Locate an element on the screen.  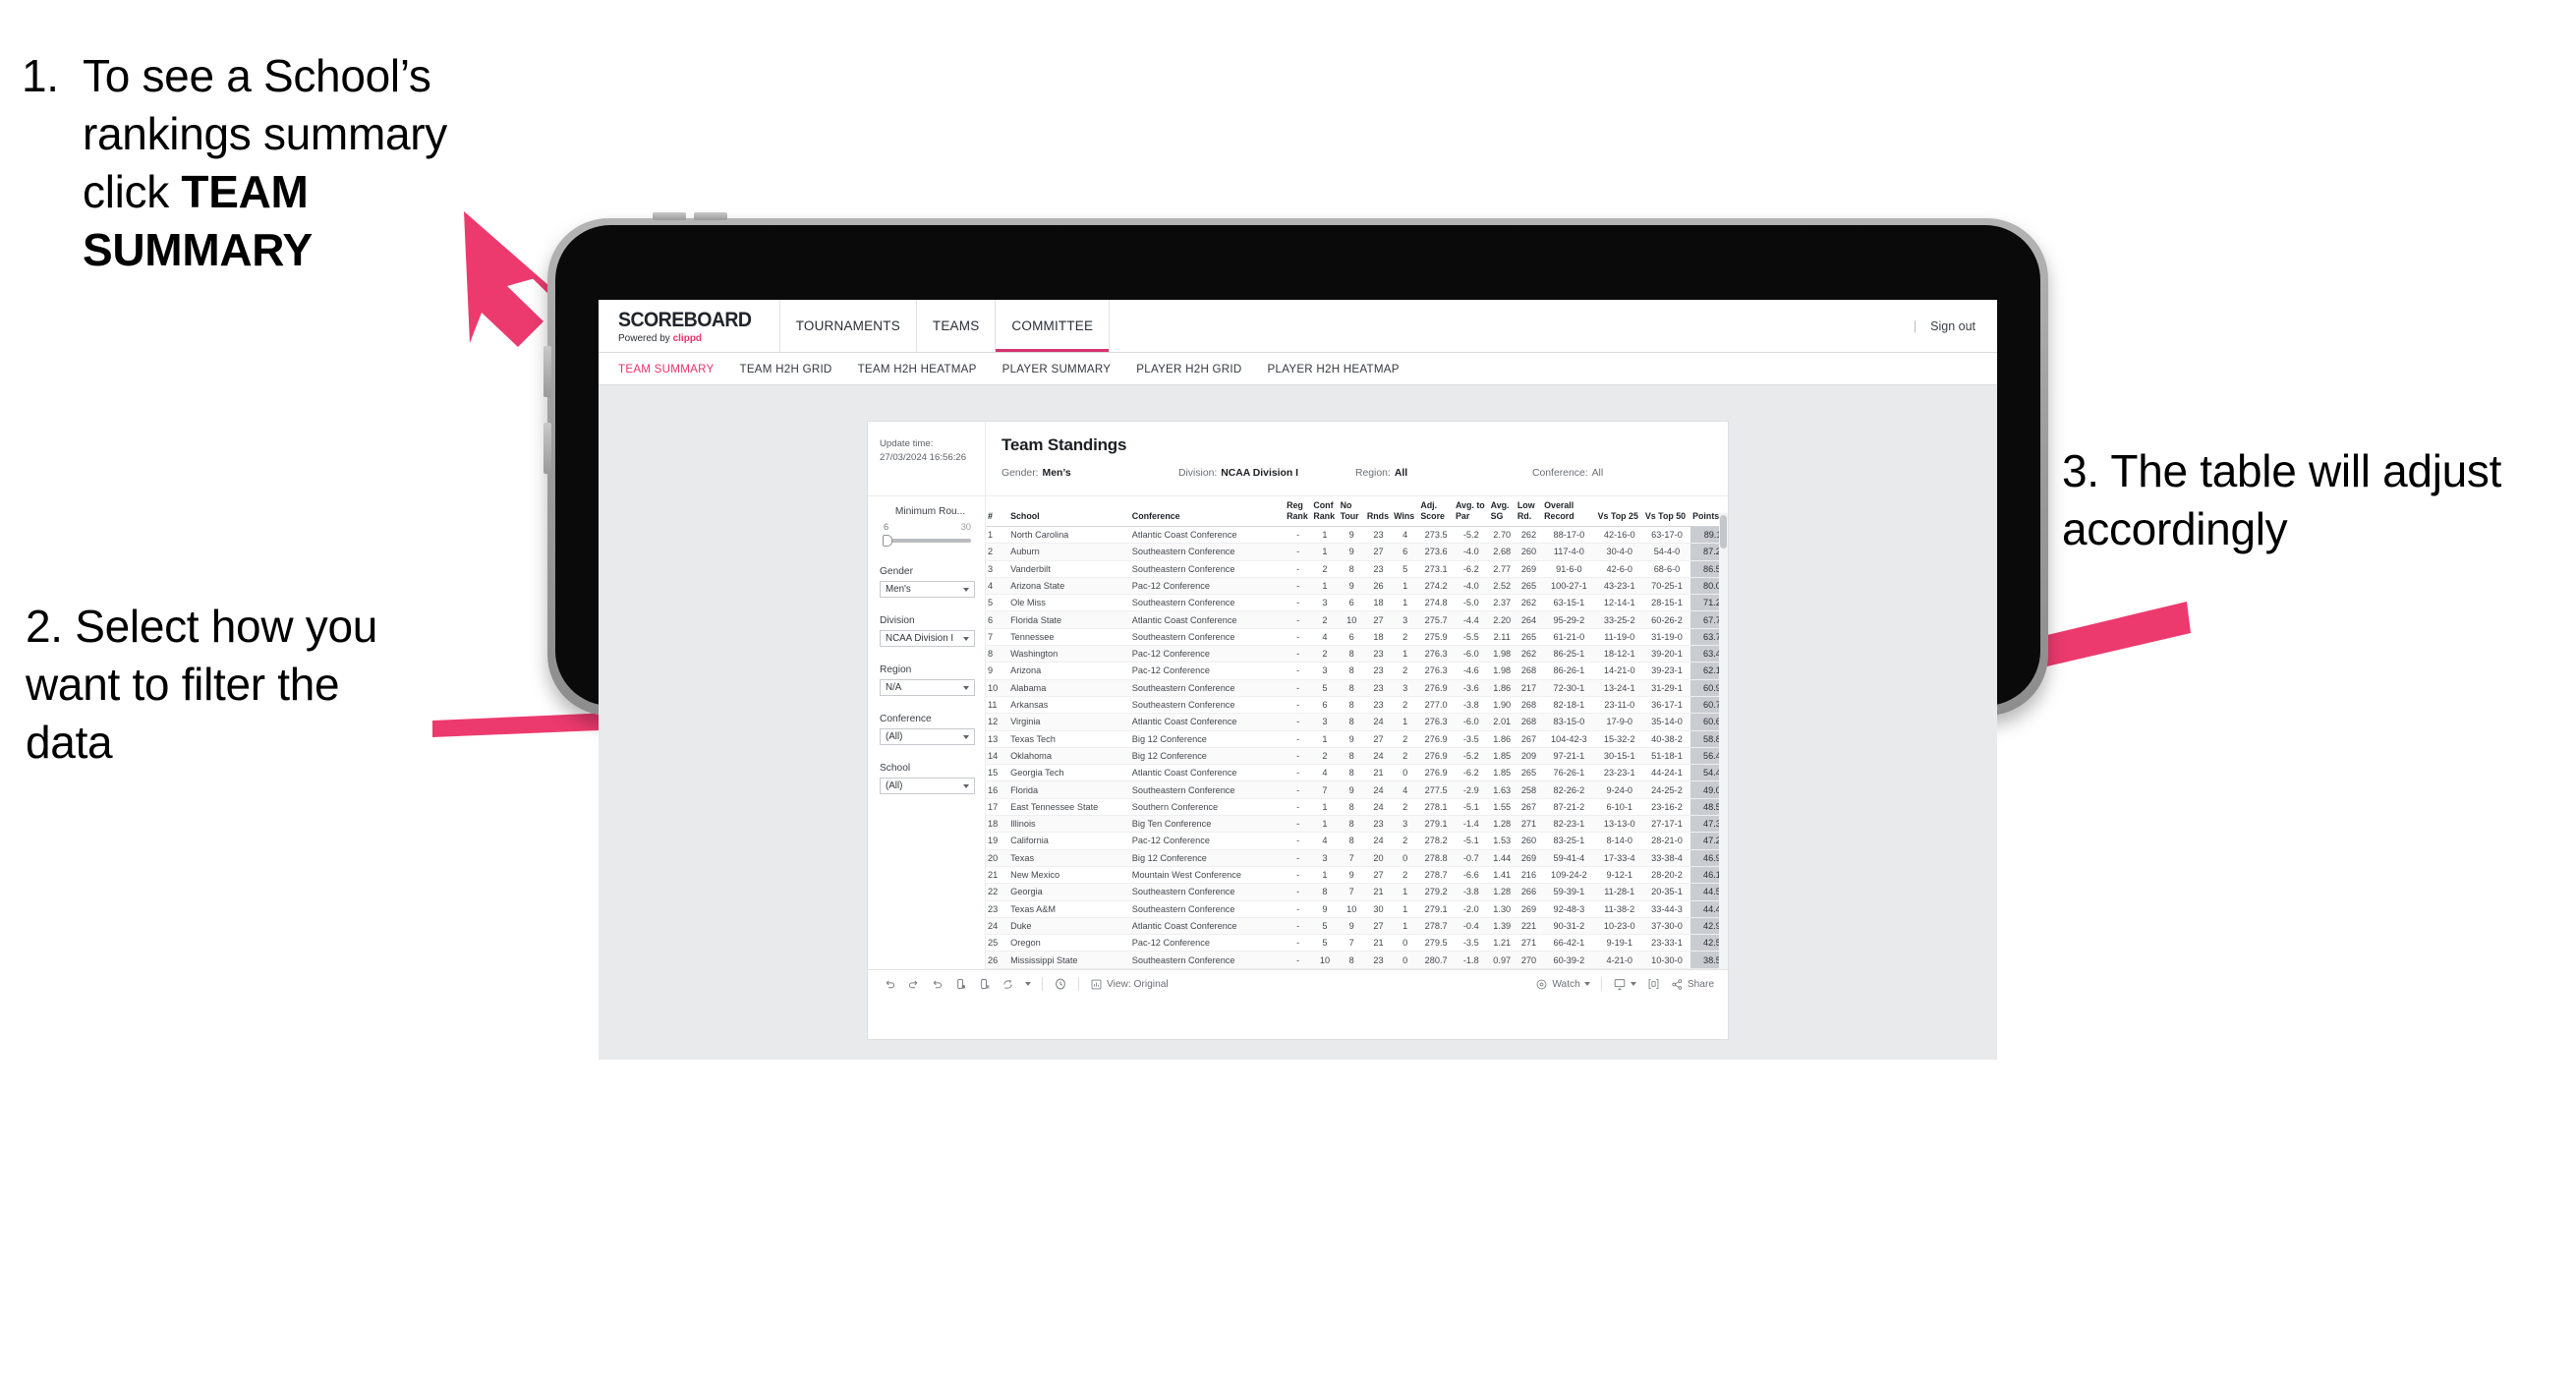
col-header-rank: # is located at coordinates (998, 511).